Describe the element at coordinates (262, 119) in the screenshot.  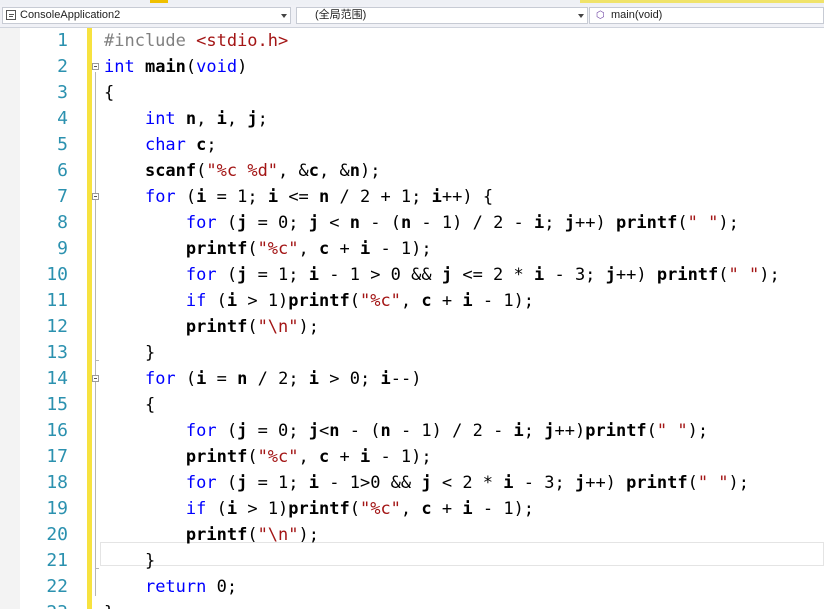
I see `code-token: ;` at that location.